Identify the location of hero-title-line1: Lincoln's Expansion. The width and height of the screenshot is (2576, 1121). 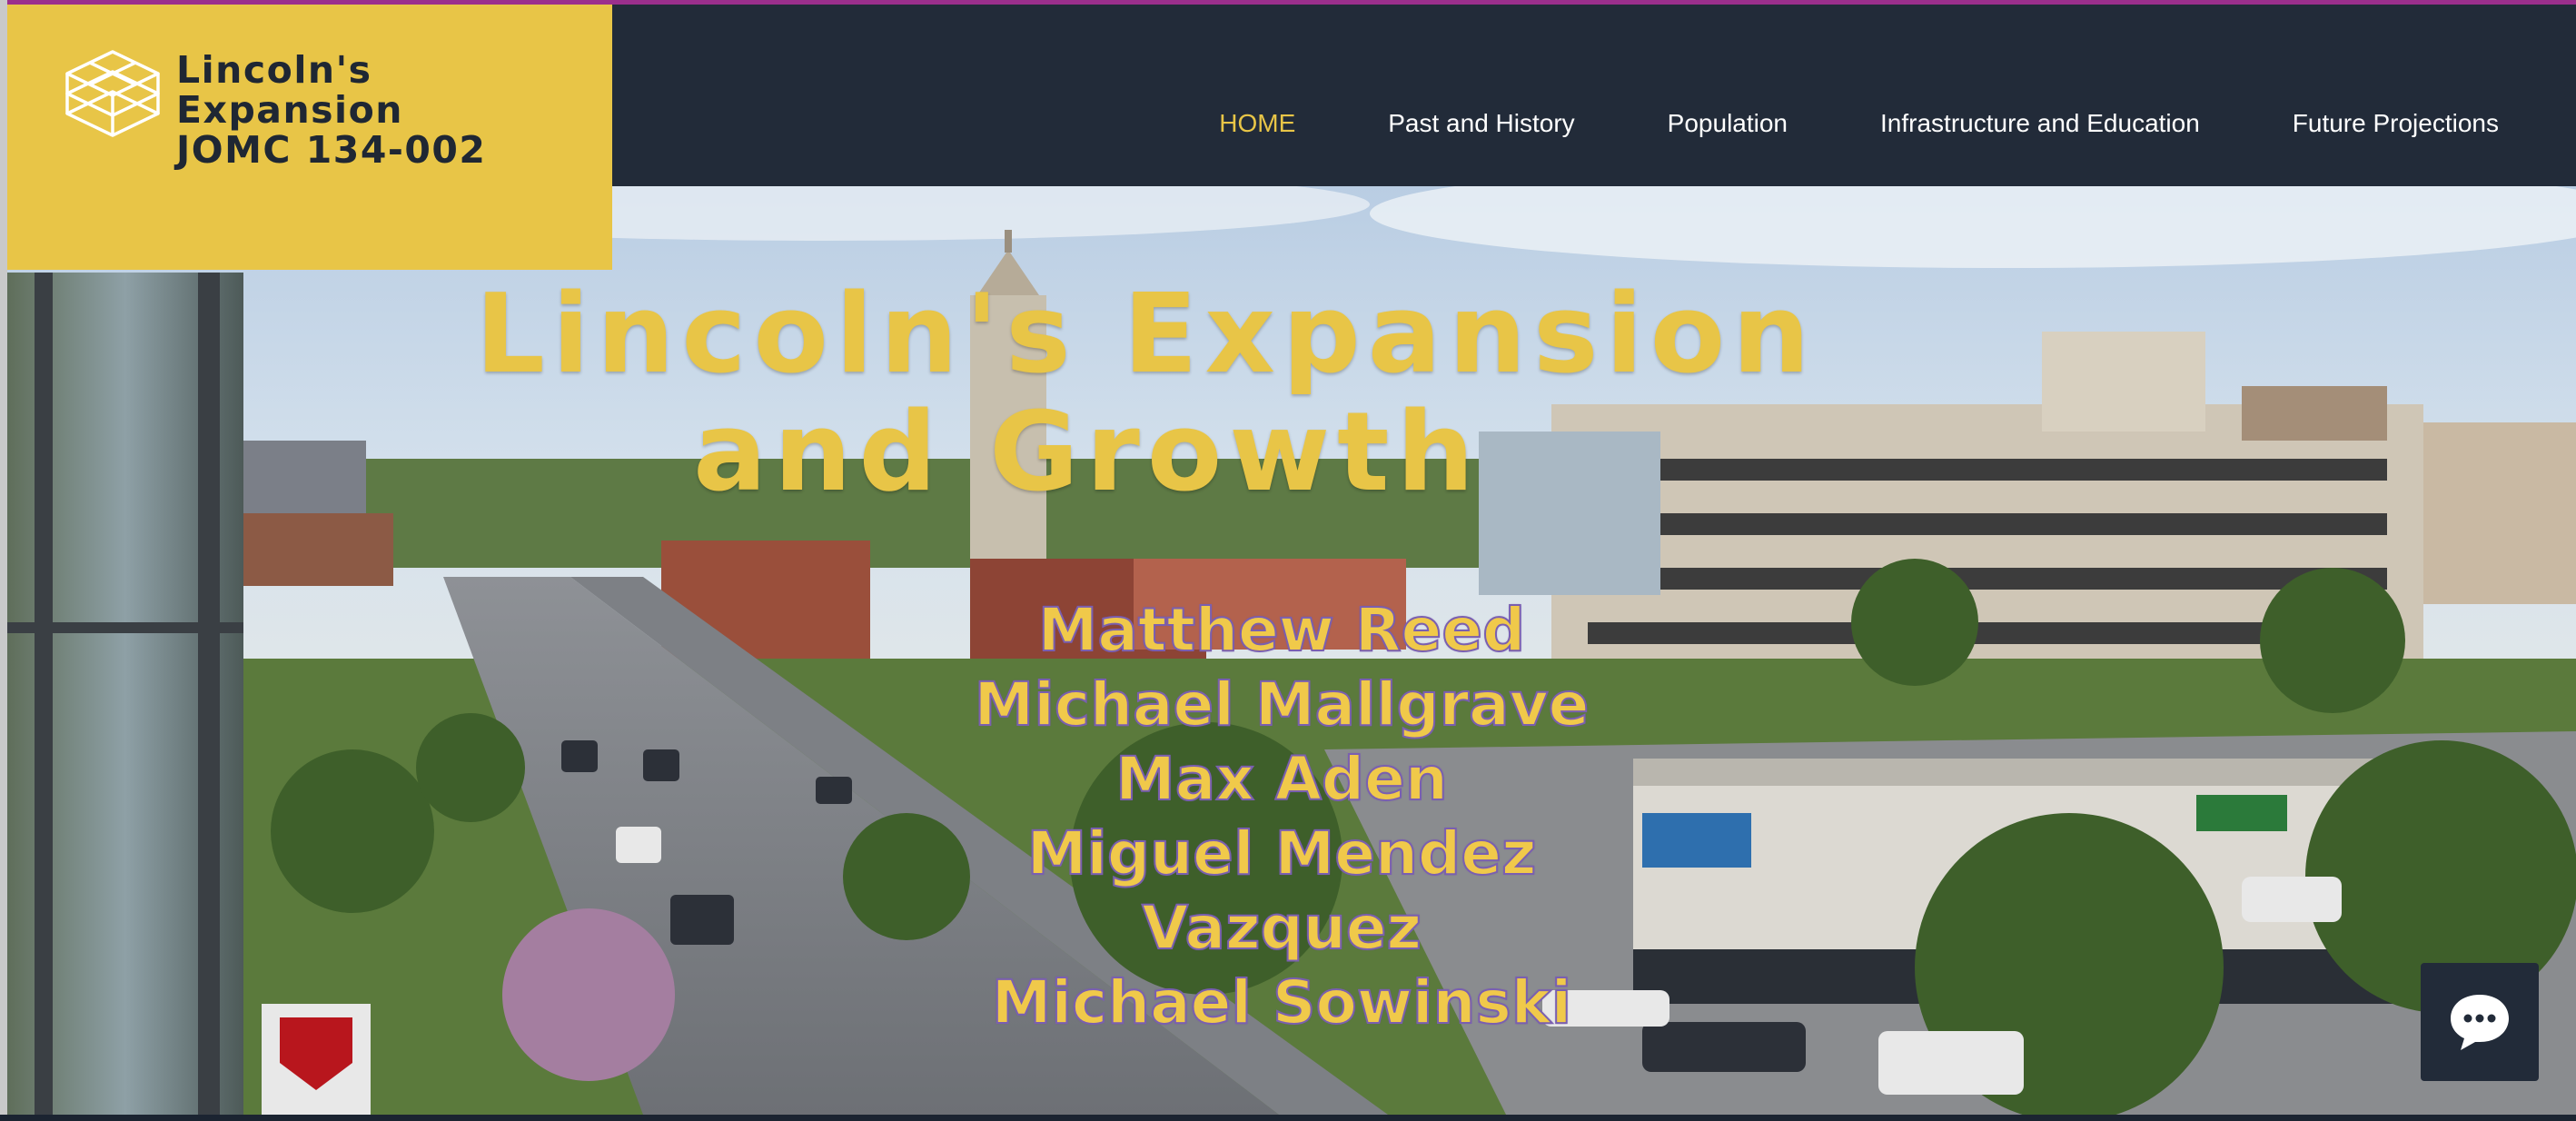
(1146, 335).